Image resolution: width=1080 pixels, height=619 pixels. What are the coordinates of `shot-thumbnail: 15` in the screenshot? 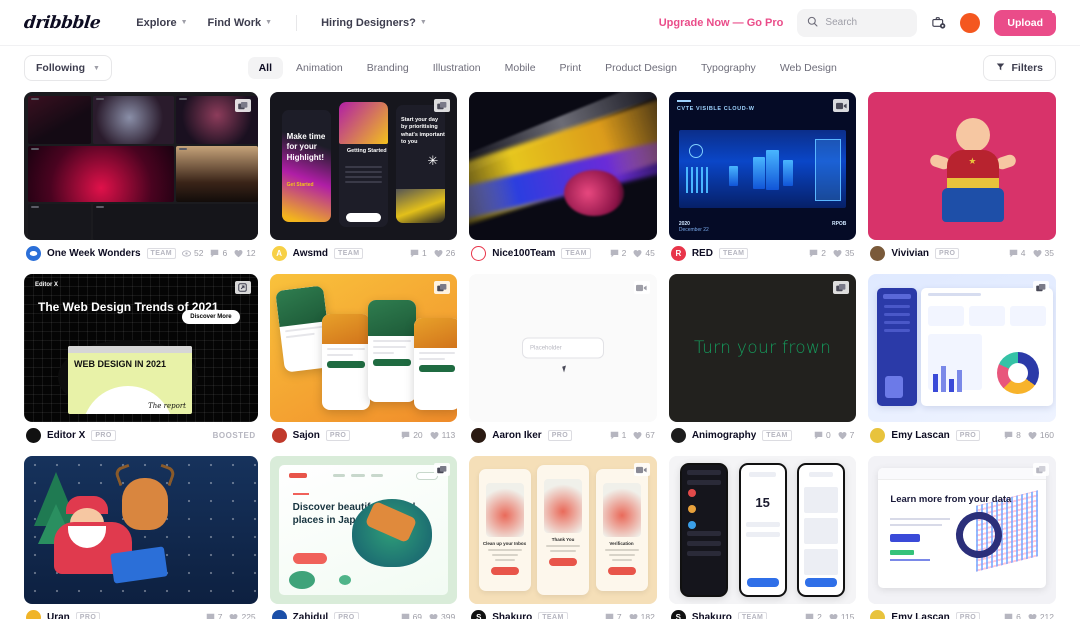 It's located at (762, 530).